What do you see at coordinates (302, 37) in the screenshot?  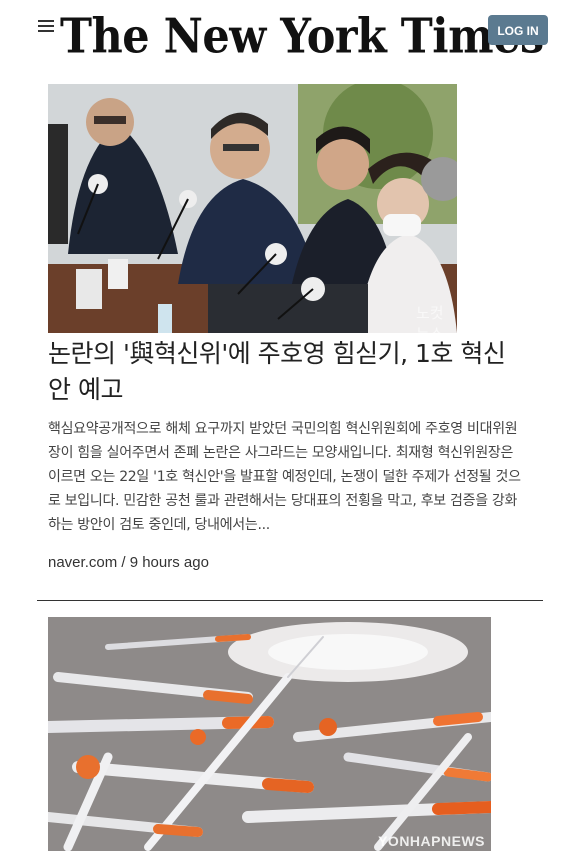 I see `nyt-logo: The New York Times` at bounding box center [302, 37].